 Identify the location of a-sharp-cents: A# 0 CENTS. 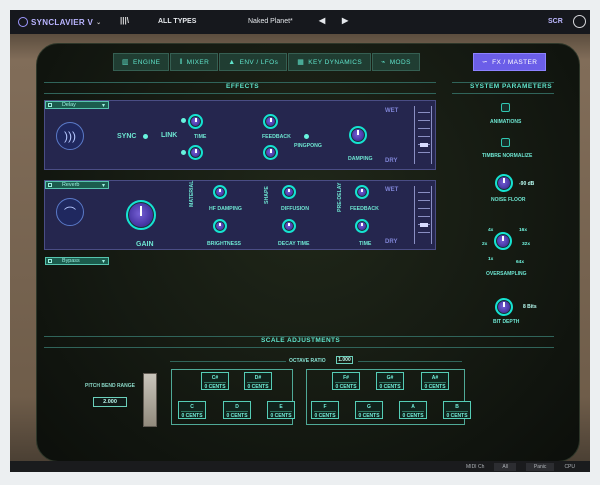
(435, 381).